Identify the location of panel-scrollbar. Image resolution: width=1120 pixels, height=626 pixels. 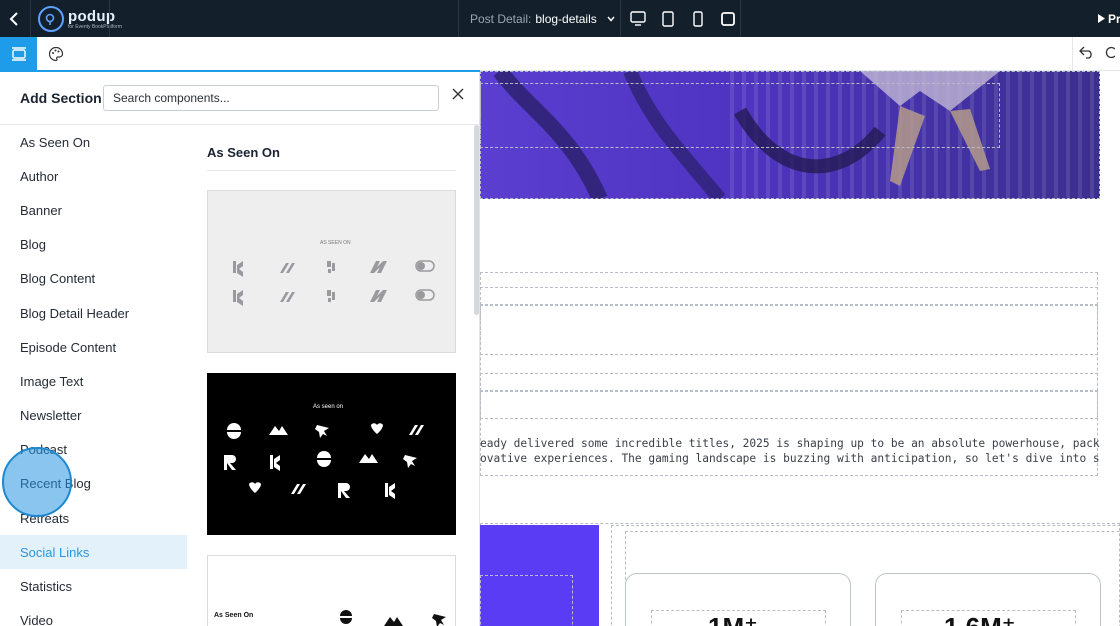
(476, 220).